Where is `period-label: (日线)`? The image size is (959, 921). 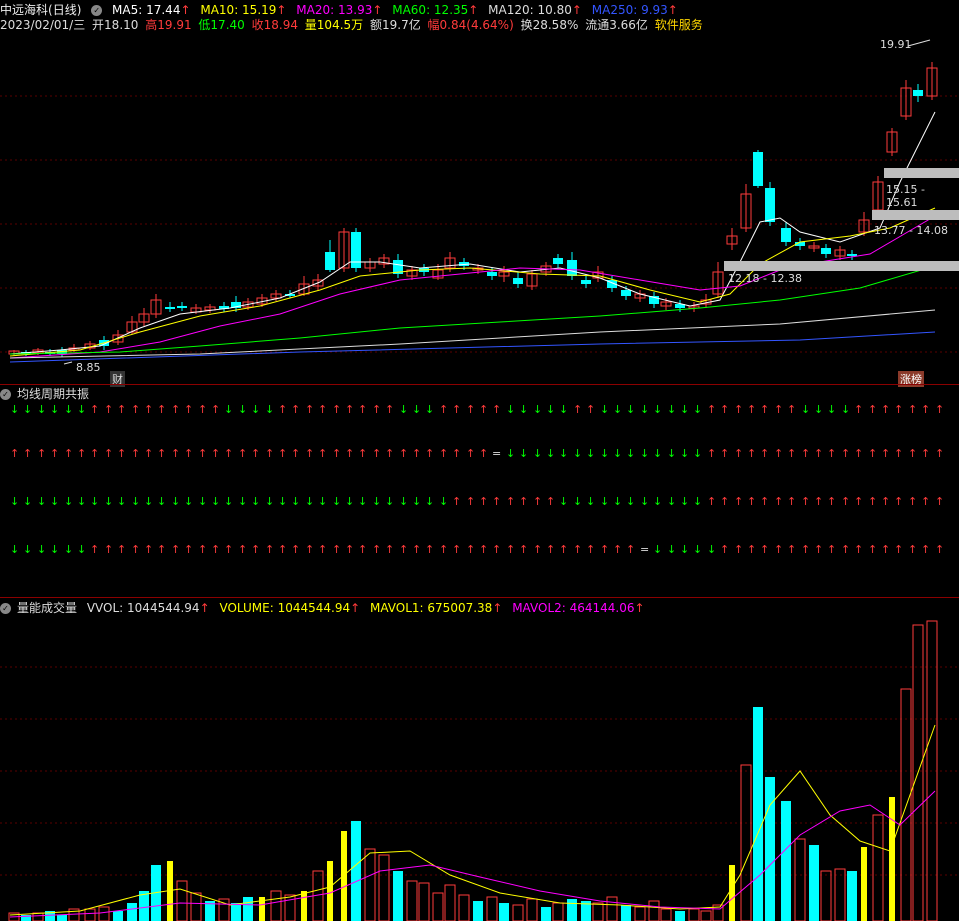
period-label: (日线) is located at coordinates (65, 10).